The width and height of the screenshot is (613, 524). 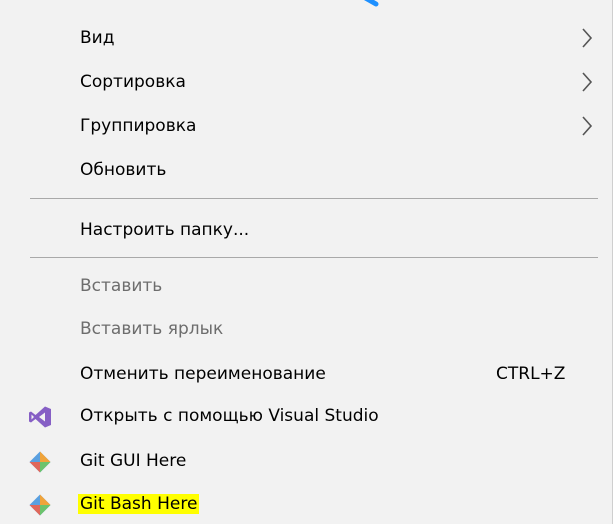 What do you see at coordinates (138, 126) in the screenshot?
I see `menu-item-label: Группировка` at bounding box center [138, 126].